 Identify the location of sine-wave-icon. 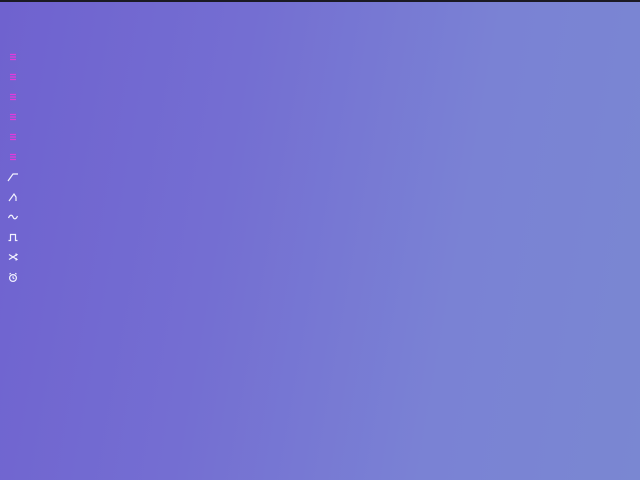
(13, 217).